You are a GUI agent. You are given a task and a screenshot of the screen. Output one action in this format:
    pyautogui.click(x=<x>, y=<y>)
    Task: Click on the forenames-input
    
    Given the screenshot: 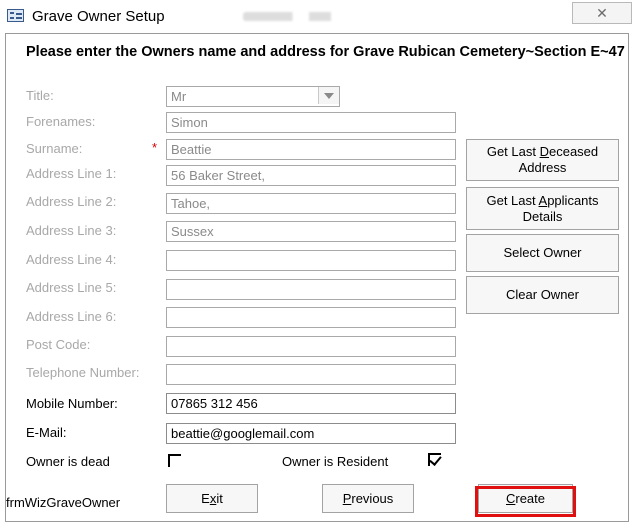 What is the action you would take?
    pyautogui.click(x=311, y=122)
    